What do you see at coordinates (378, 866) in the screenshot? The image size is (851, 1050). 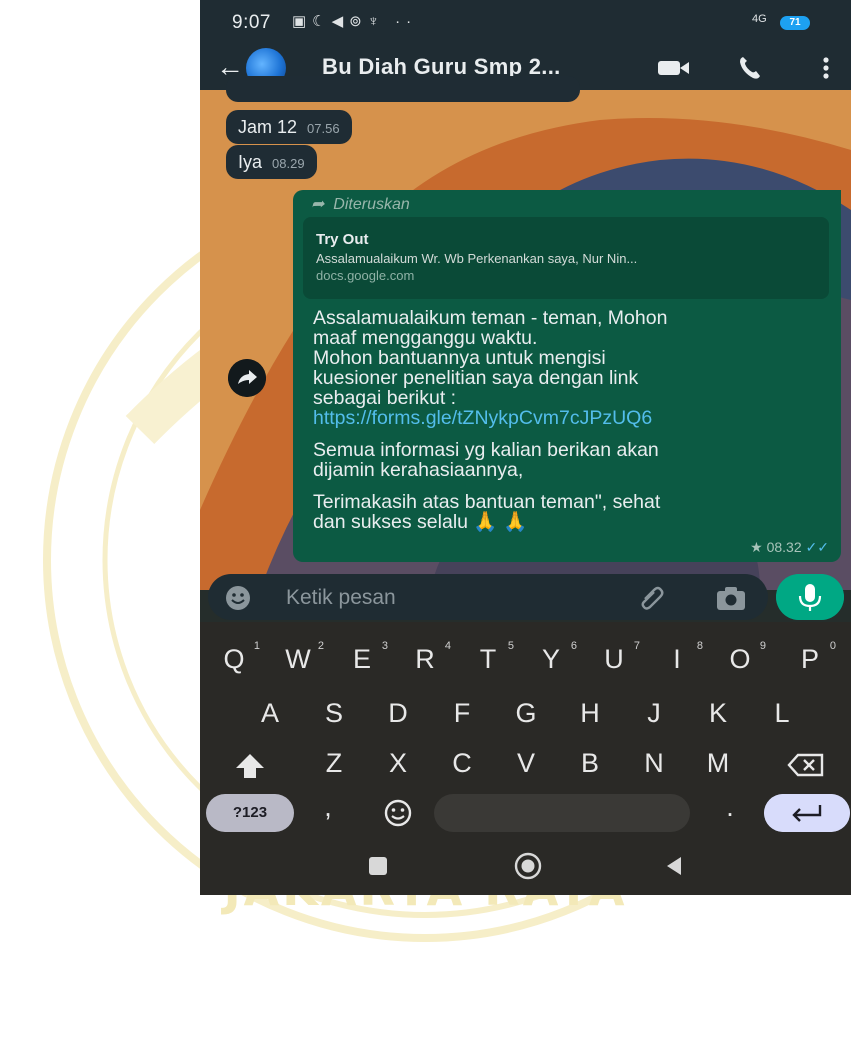 I see `recents-icon` at bounding box center [378, 866].